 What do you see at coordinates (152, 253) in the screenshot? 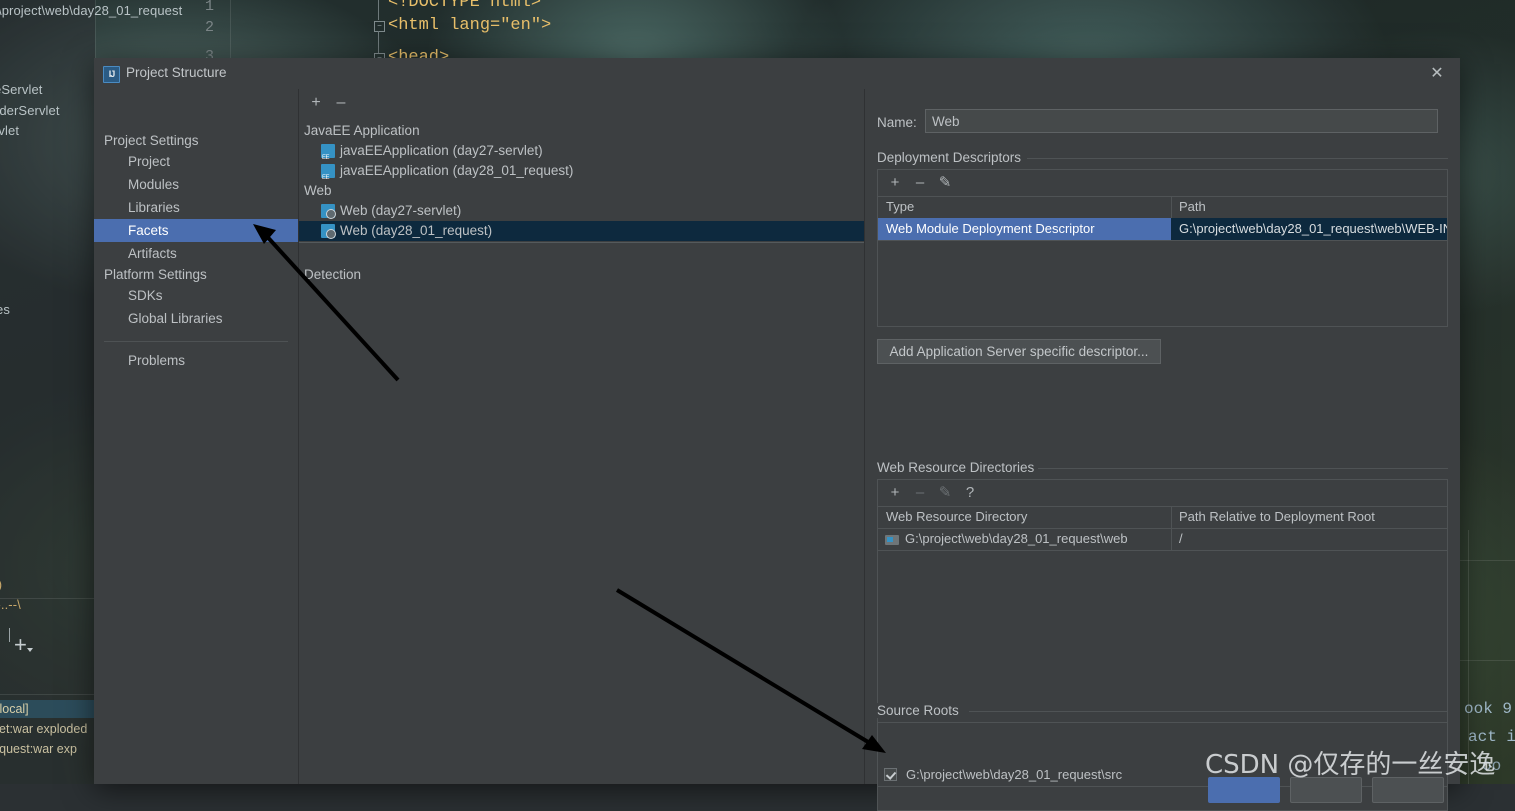
I see `sidebar-label: Artifacts` at bounding box center [152, 253].